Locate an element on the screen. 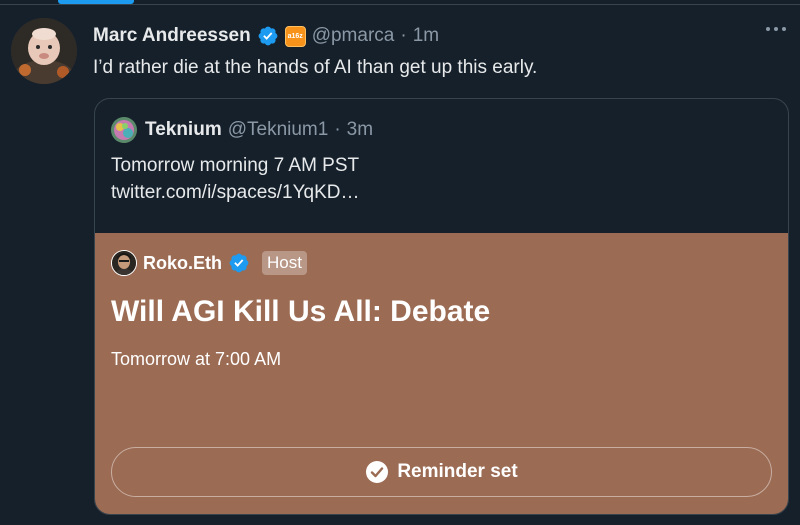 This screenshot has width=800, height=525. verified-badge-icon is located at coordinates (268, 36).